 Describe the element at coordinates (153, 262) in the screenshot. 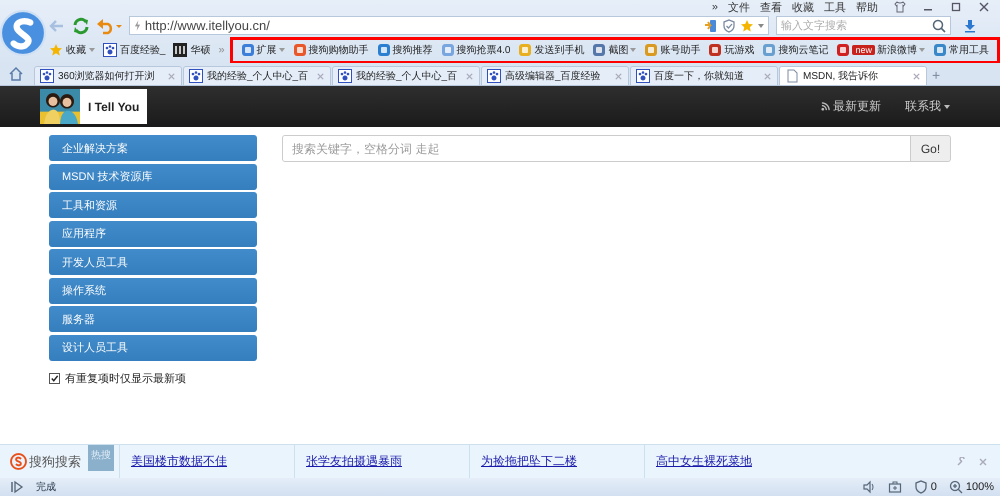

I see `sidebar-item: 开发人员工具` at that location.